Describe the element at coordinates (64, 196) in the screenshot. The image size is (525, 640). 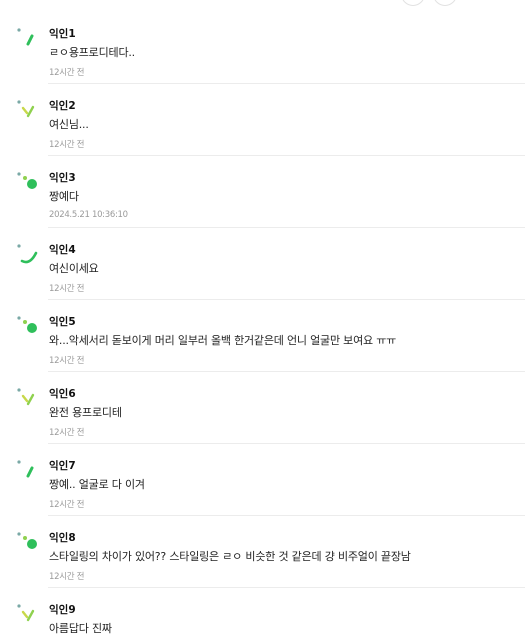
I see `comment-text: 짱예다` at that location.